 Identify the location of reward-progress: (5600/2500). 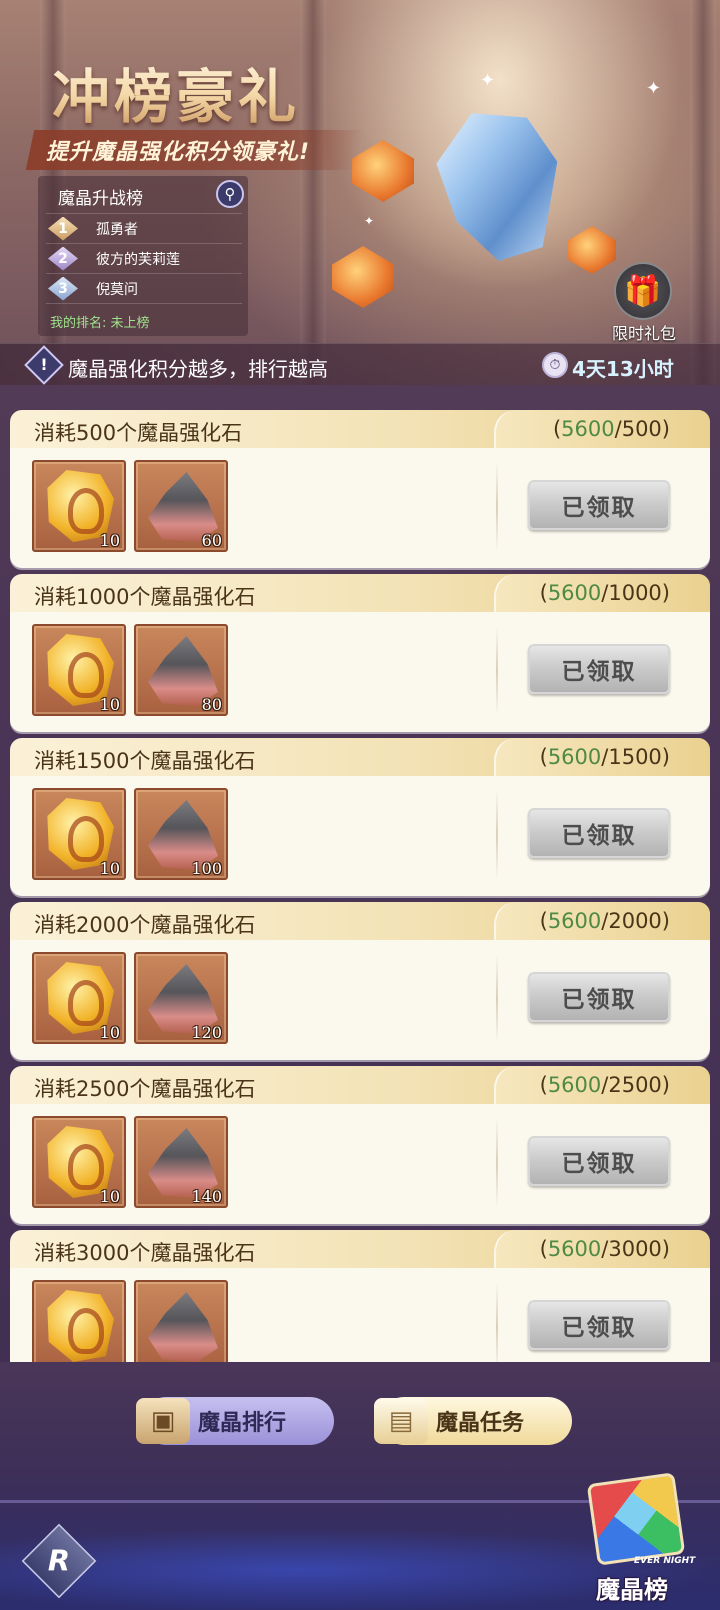
(604, 1085).